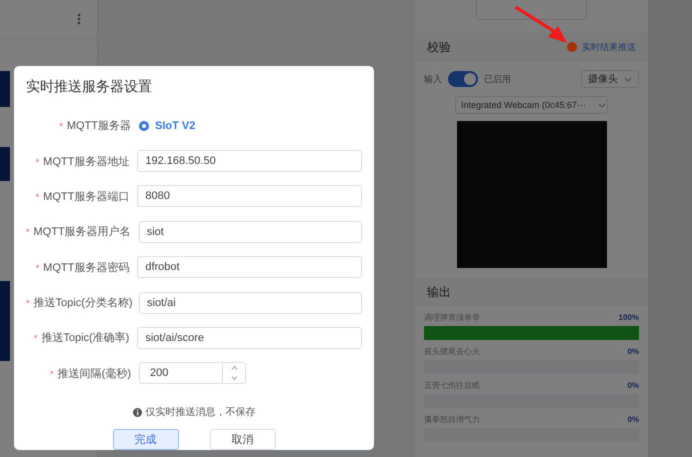  What do you see at coordinates (86, 268) in the screenshot?
I see `field-label: MQTT服务器密码` at bounding box center [86, 268].